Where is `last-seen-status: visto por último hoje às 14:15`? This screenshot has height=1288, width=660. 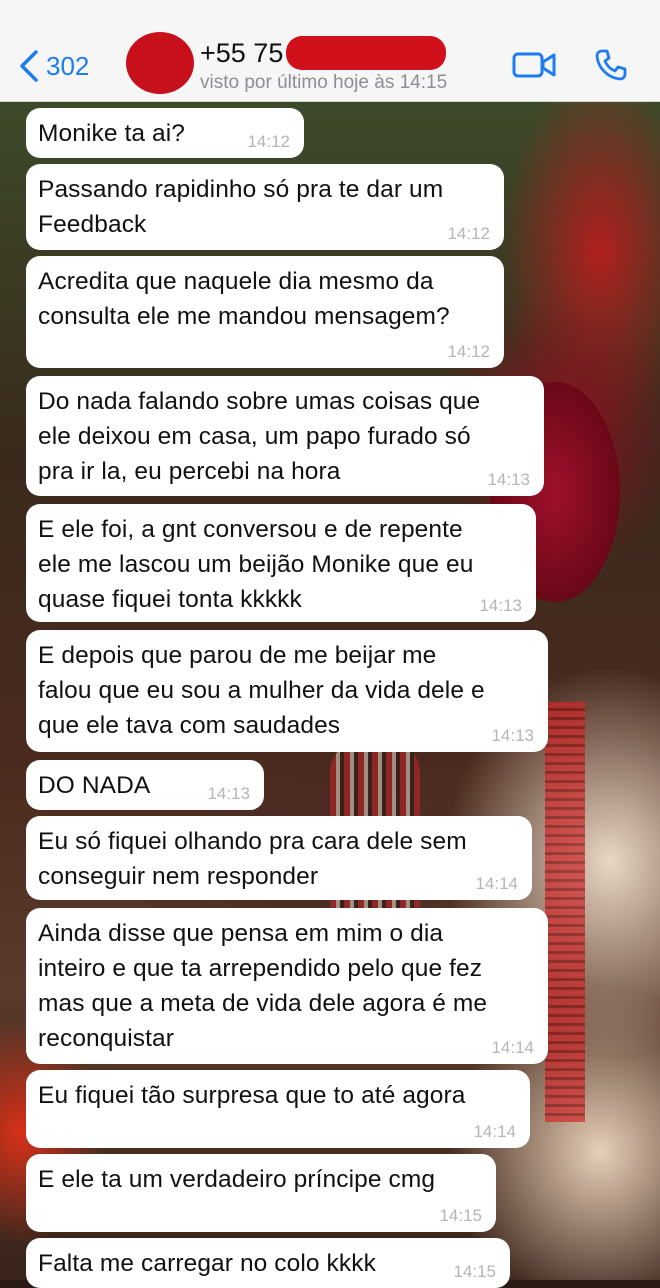
last-seen-status: visto por último hoje às 14:15 is located at coordinates (324, 82).